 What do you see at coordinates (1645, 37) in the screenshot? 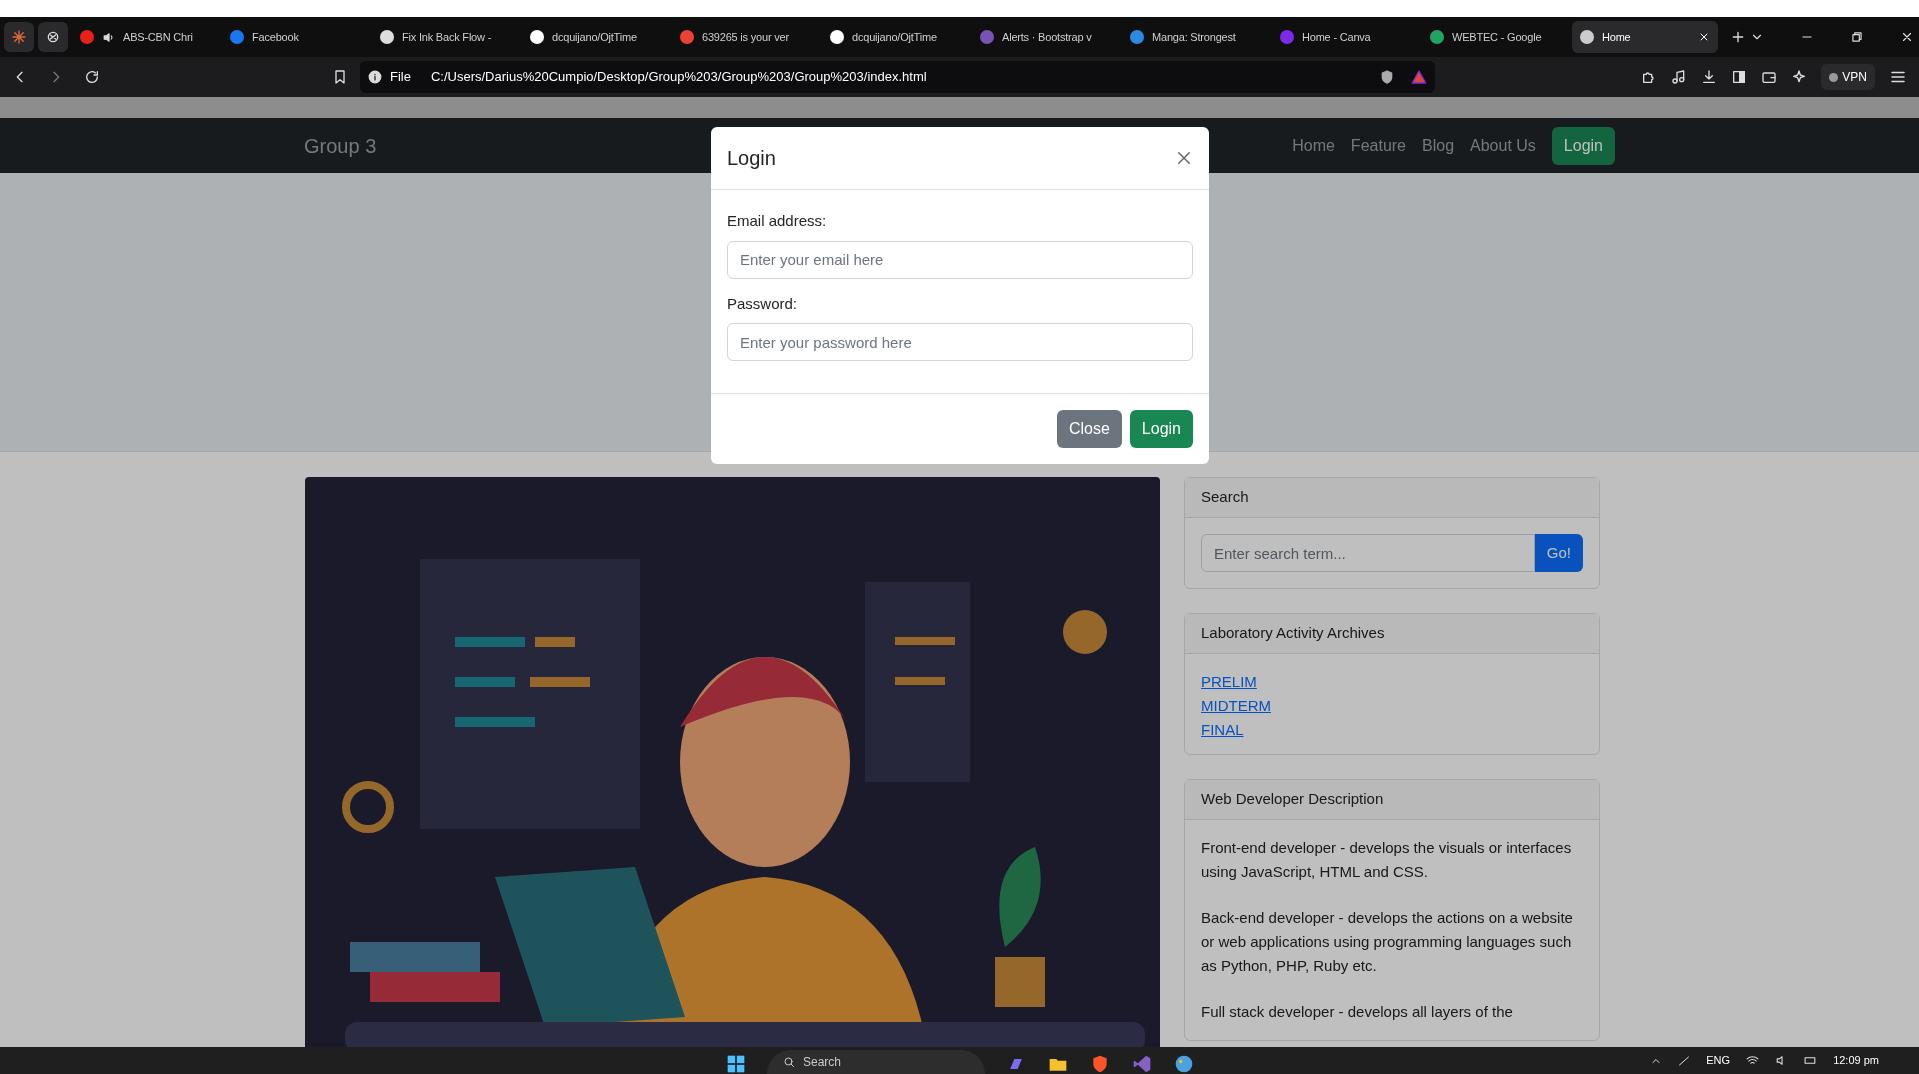
I see `browser-tab: Home` at bounding box center [1645, 37].